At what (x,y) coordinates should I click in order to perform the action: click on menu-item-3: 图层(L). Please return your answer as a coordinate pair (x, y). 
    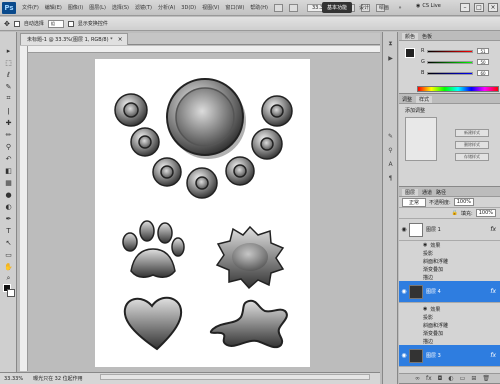
    Looking at the image, I should click on (97, 7).